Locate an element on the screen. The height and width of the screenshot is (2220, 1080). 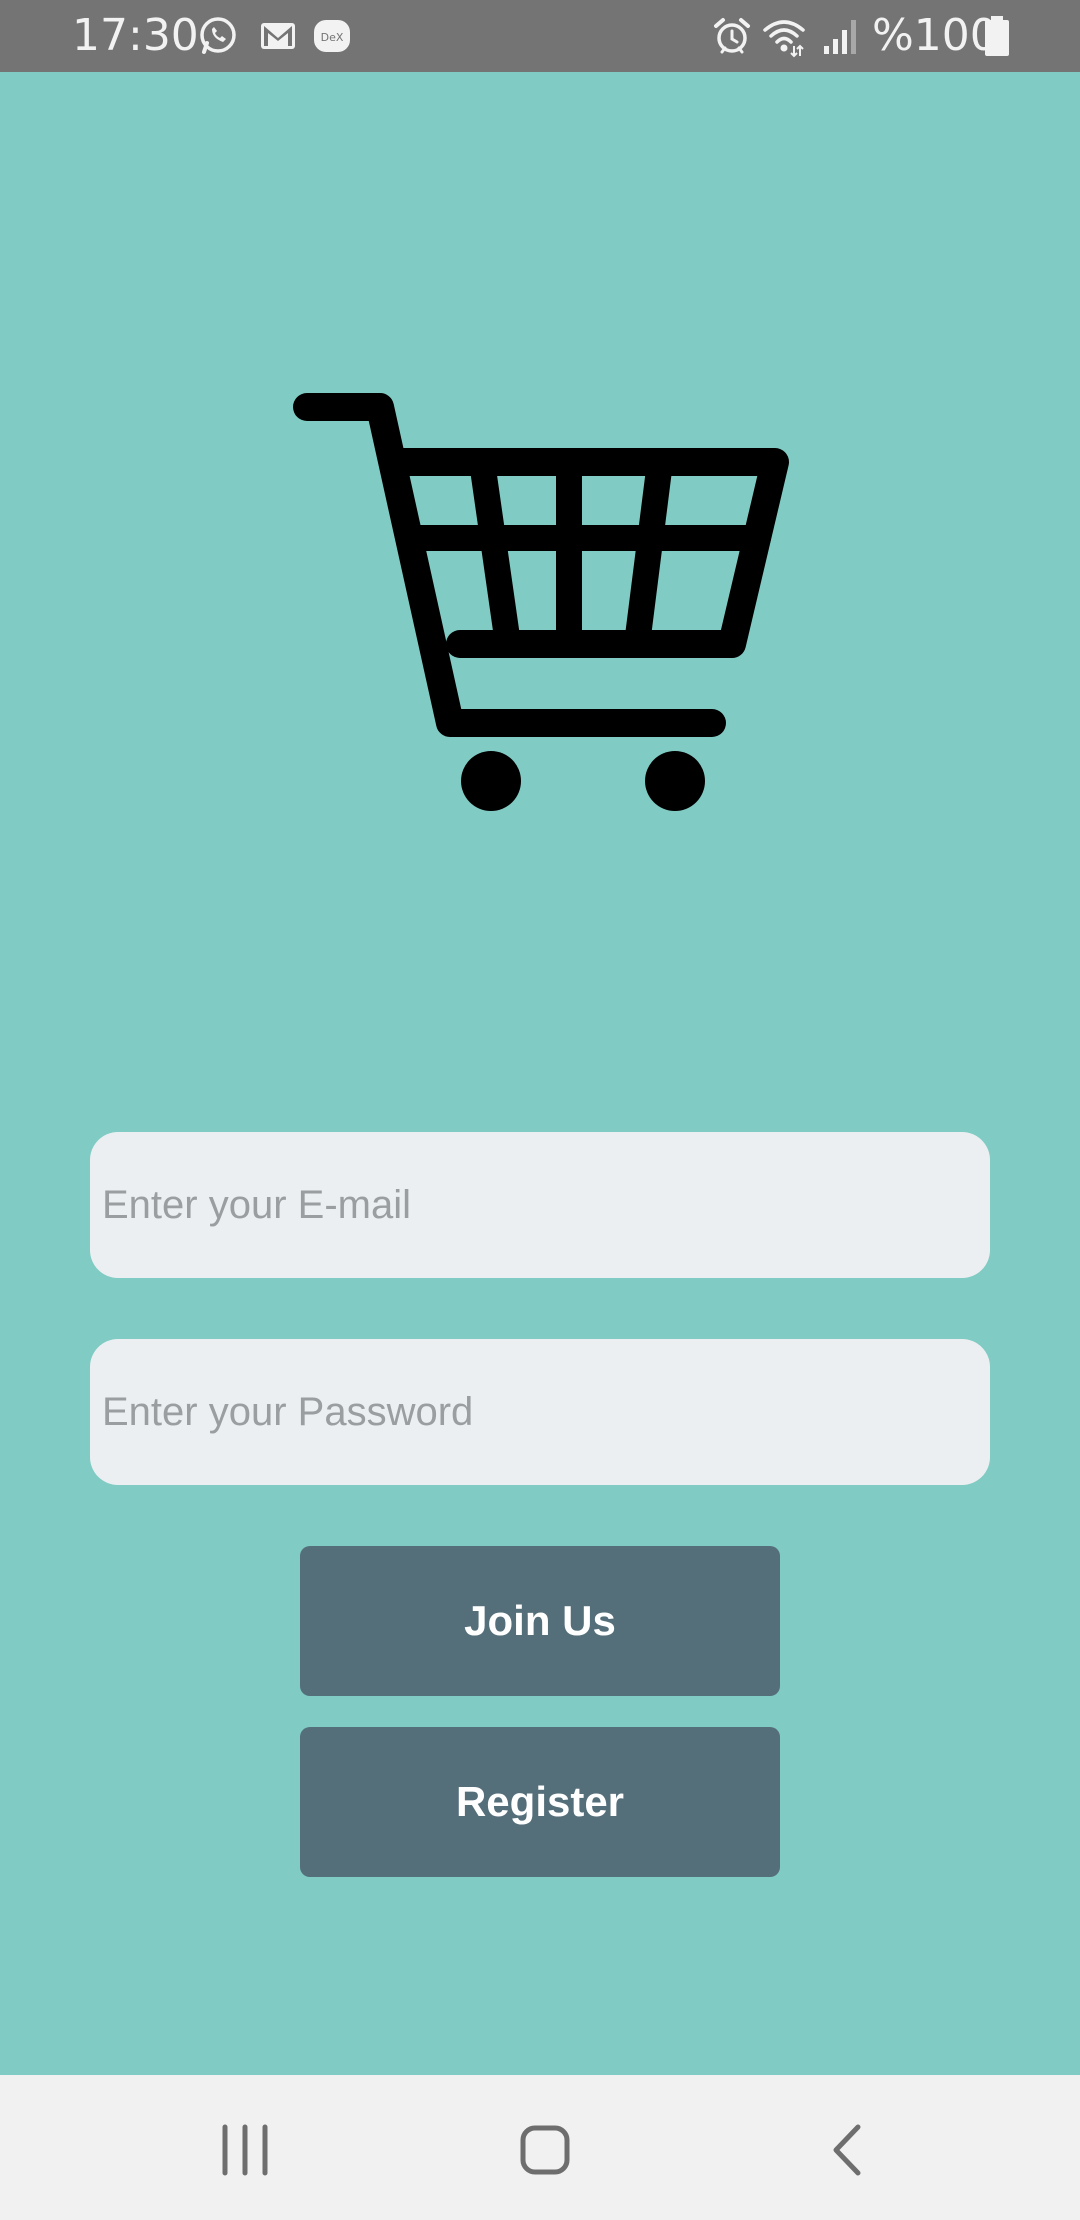
navigation-bar is located at coordinates (540, 2147).